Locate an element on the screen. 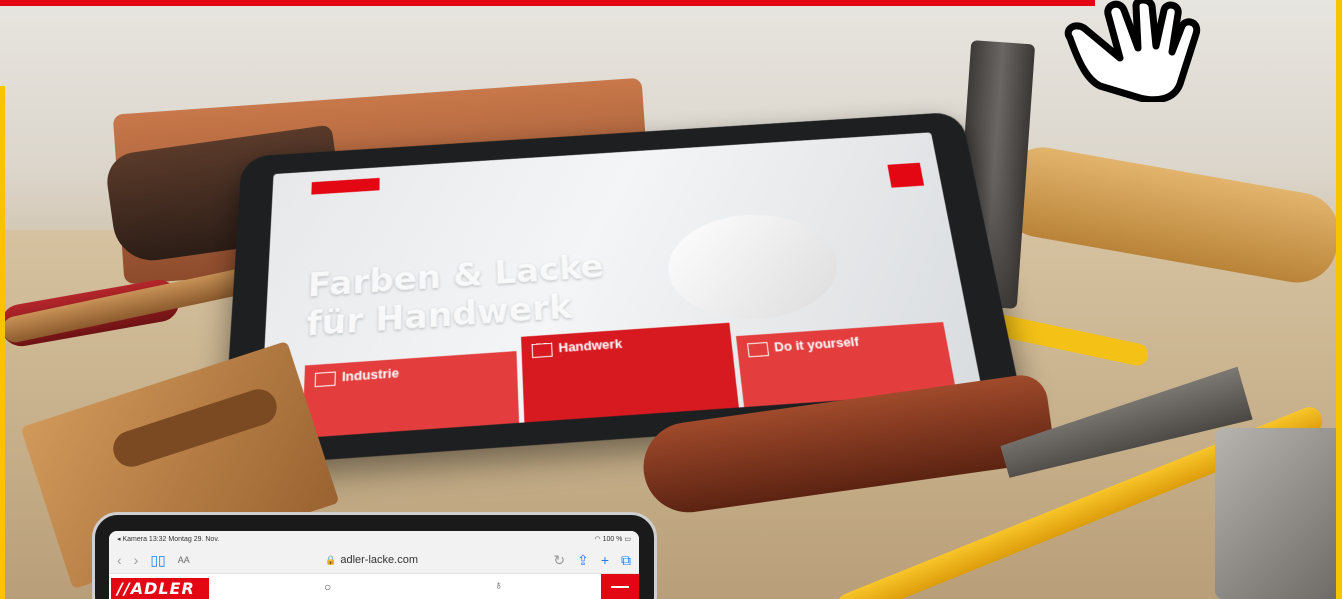 The image size is (1342, 599). hand-pointer-icon is located at coordinates (1132, 51).